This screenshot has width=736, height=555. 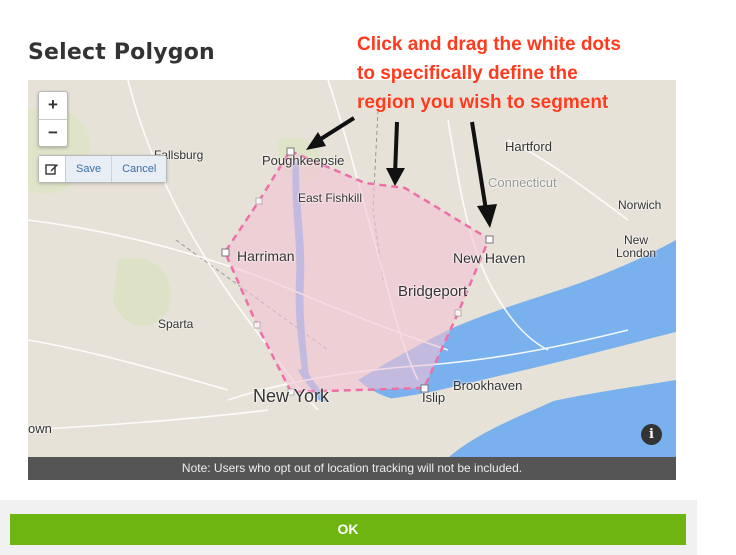 I want to click on map-label-new-london-2: London, so click(x=636, y=253).